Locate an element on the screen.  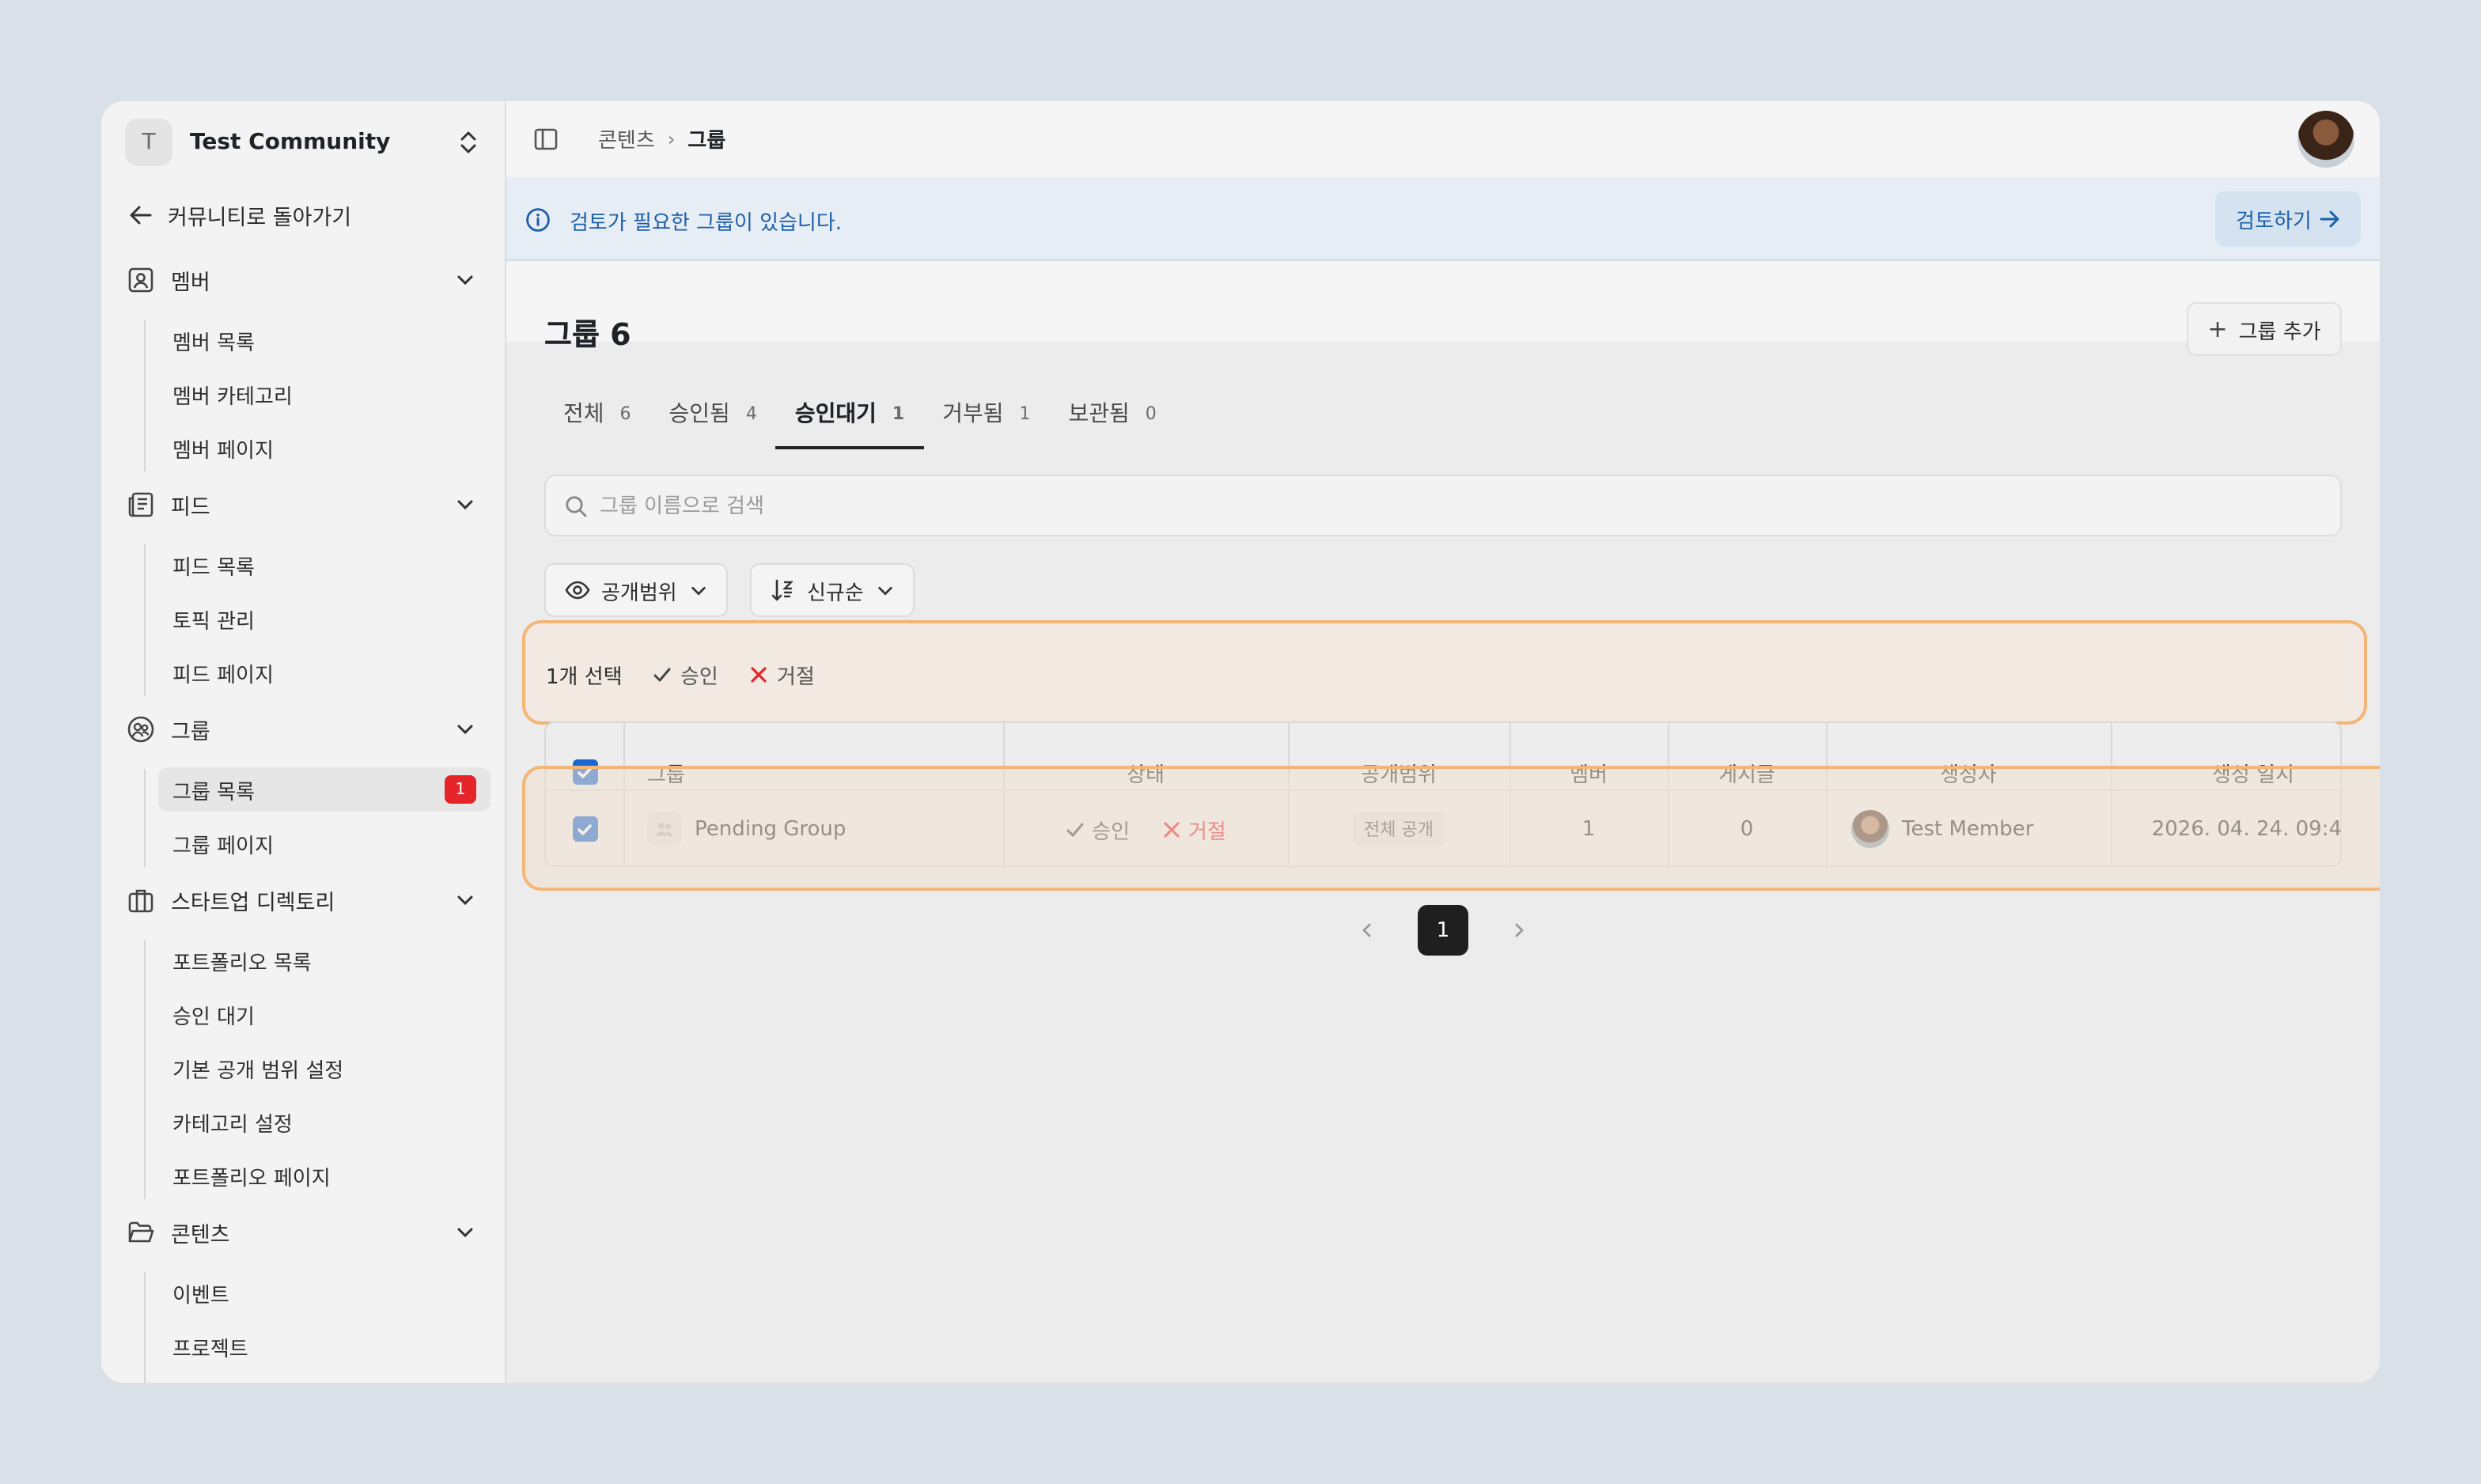
sidebar-item-feed-list: 피드 목록 is located at coordinates (324, 565).